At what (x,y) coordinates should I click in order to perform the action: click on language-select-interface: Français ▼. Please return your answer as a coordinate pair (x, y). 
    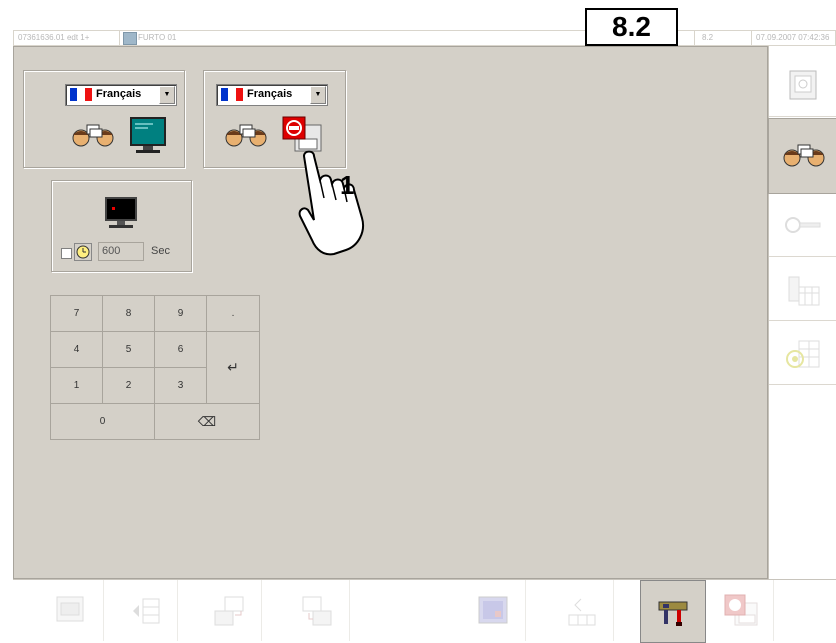
    Looking at the image, I should click on (121, 95).